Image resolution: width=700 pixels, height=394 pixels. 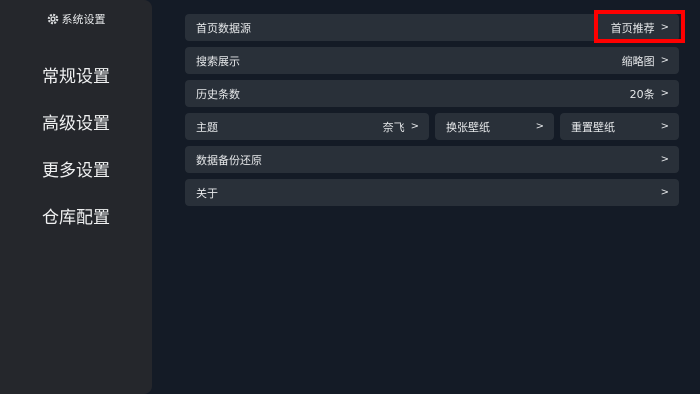 What do you see at coordinates (53, 19) in the screenshot?
I see `gear-icon` at bounding box center [53, 19].